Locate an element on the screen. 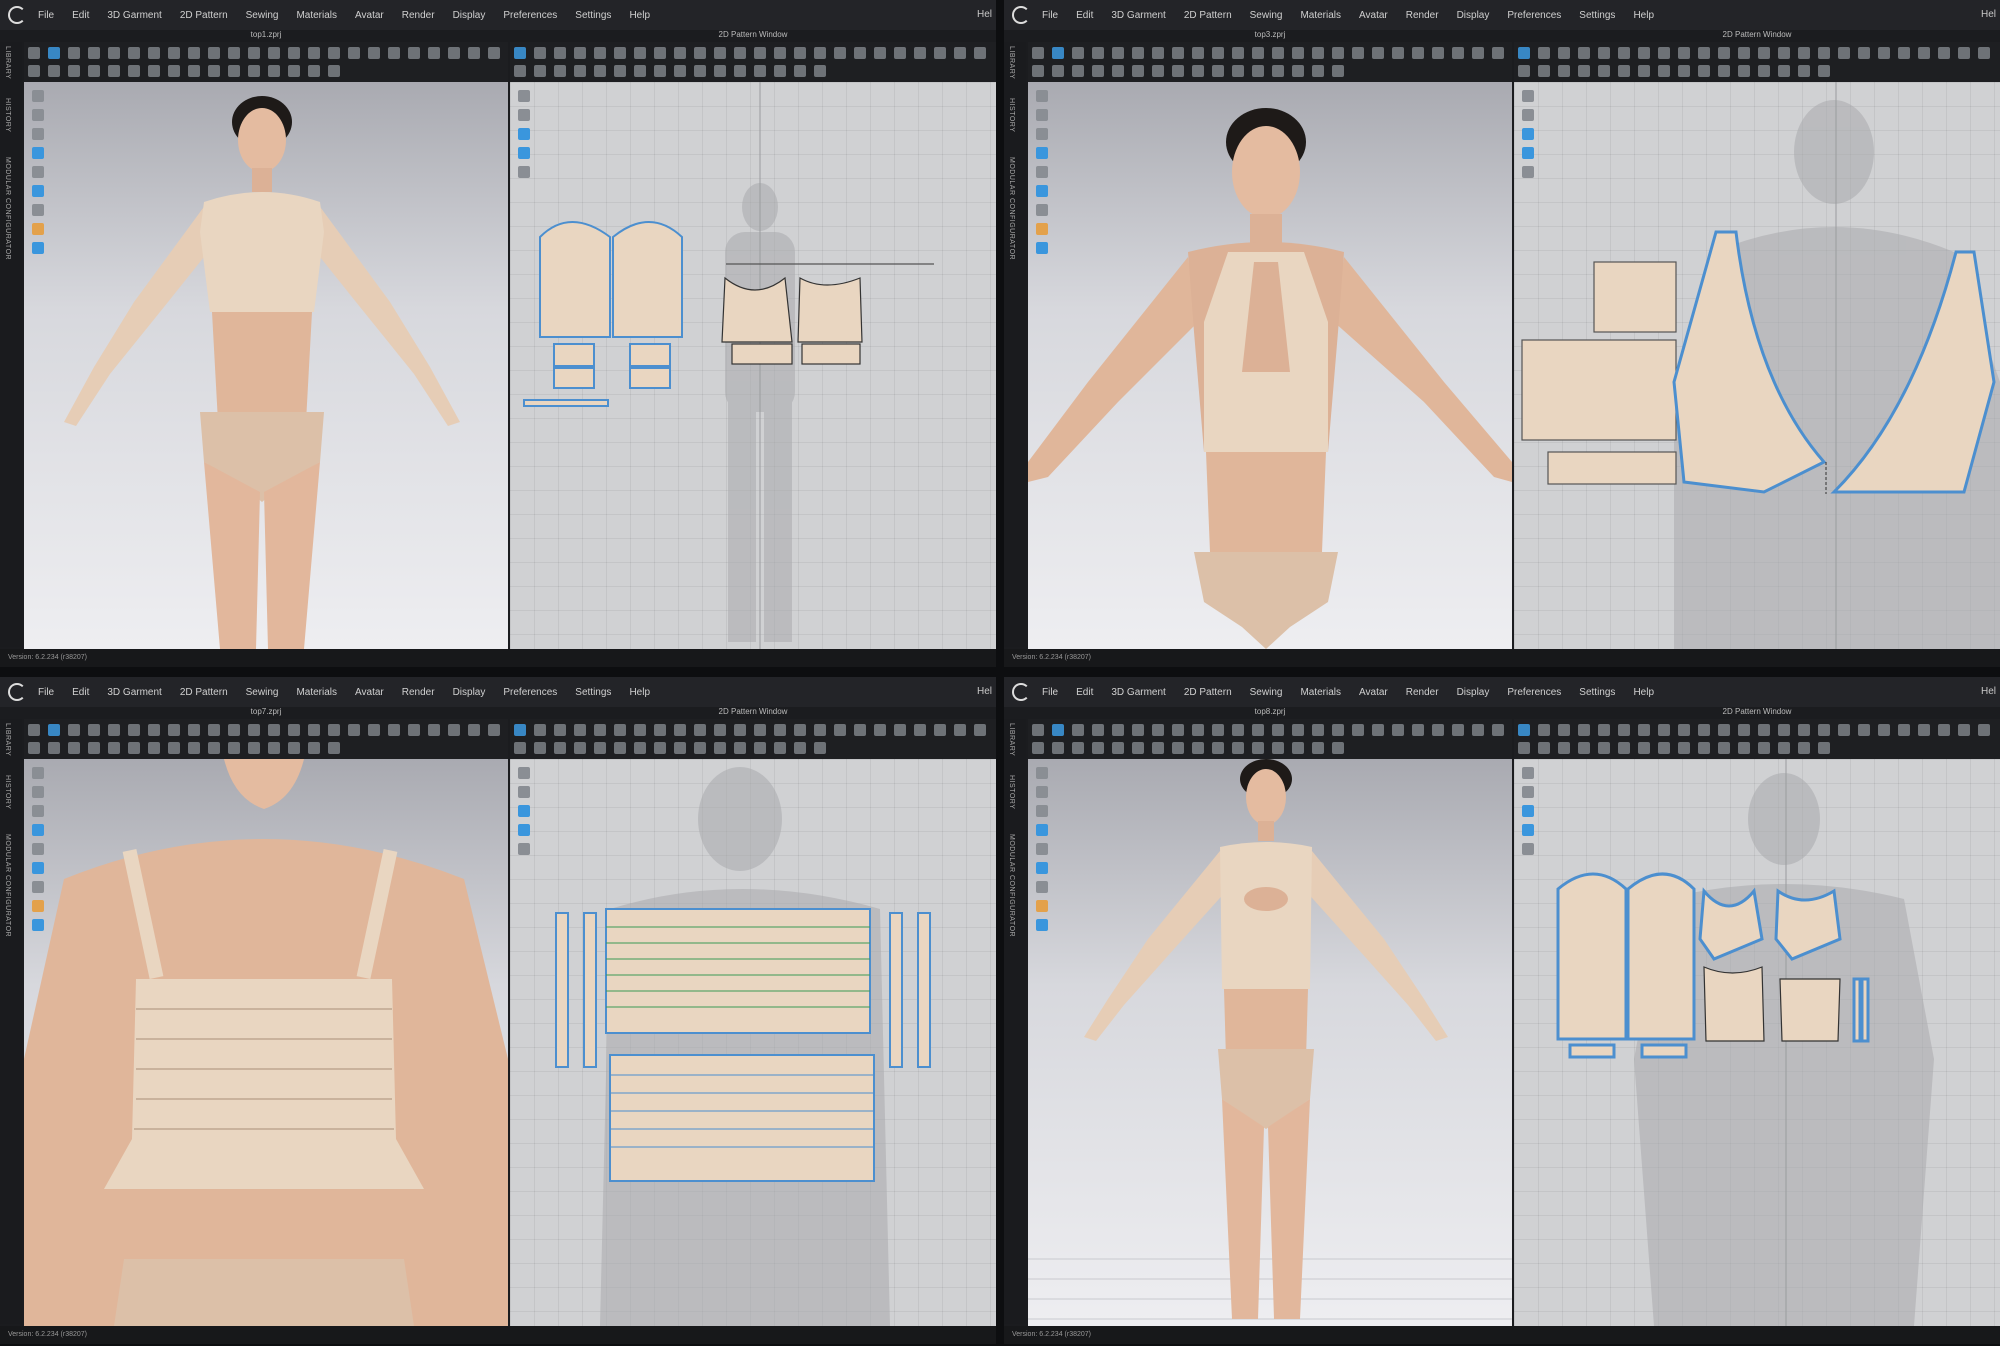 The image size is (2000, 1346). menu-help-truncated: Hel is located at coordinates (1988, 691).